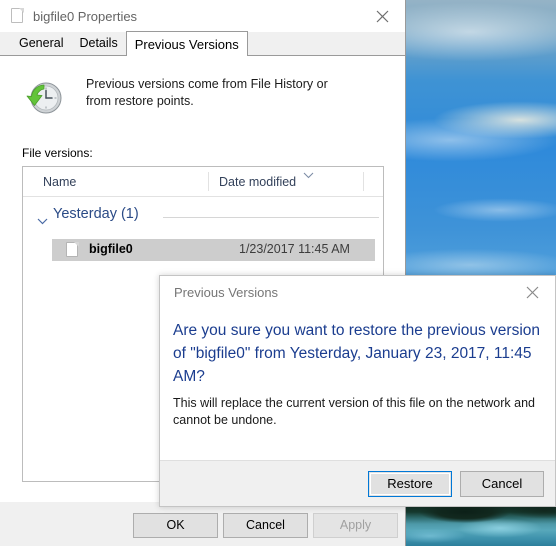 This screenshot has width=556, height=546. Describe the element at coordinates (98, 44) in the screenshot. I see `tab-details: Details` at that location.